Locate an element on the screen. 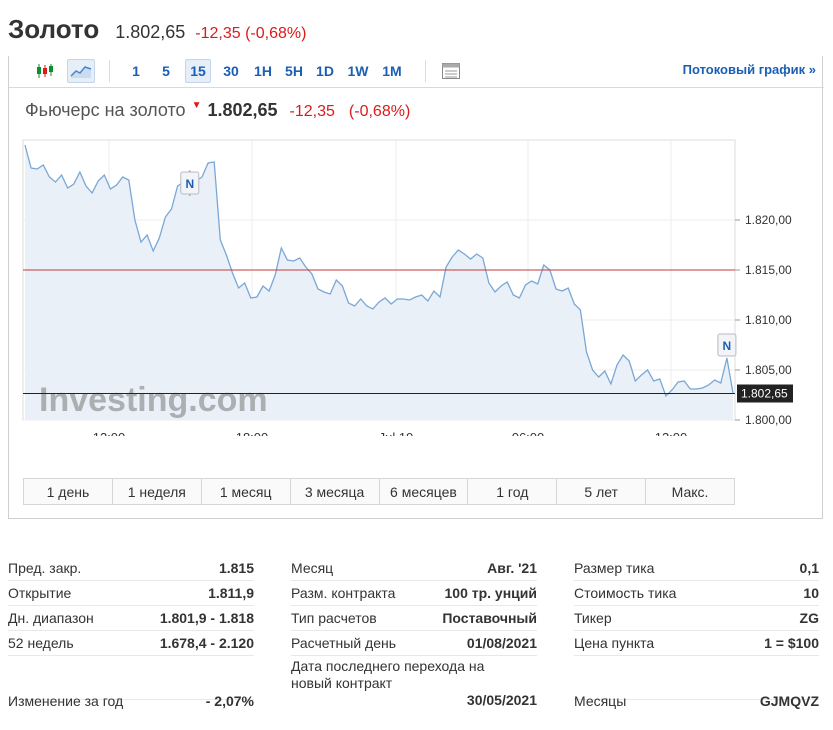  stat-value: 01/08/2021 is located at coordinates (501, 643).